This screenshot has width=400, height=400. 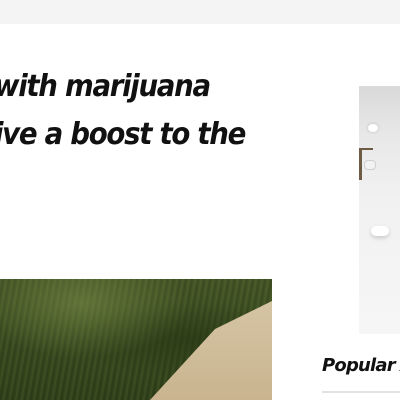 What do you see at coordinates (361, 392) in the screenshot?
I see `sidebar-divider` at bounding box center [361, 392].